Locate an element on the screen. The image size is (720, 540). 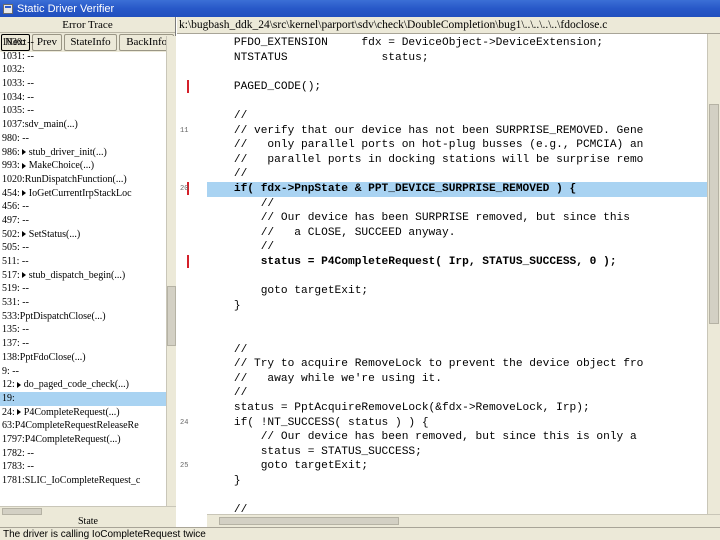
trace-row: 1037:sdv_main(...) is located at coordinates (83, 125).